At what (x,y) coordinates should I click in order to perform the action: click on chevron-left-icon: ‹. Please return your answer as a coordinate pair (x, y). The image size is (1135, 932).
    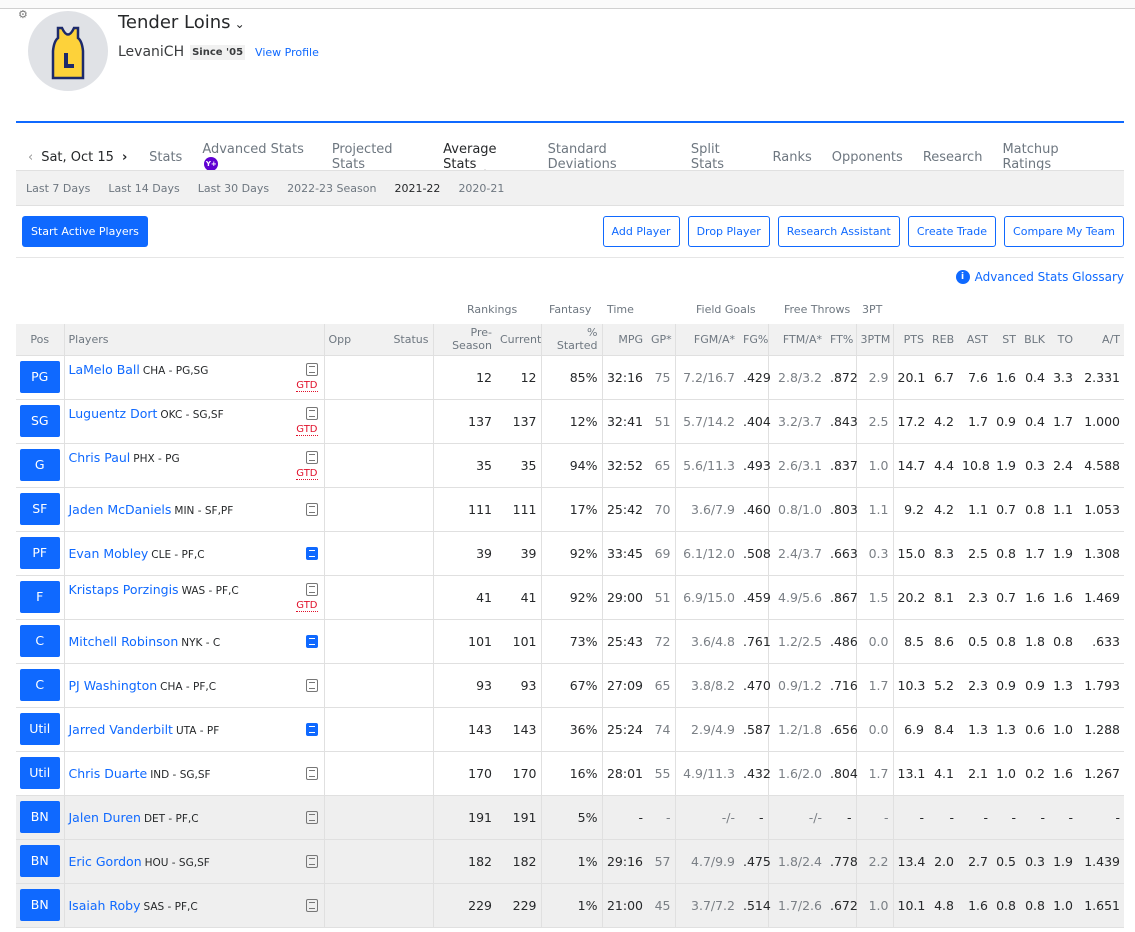
    Looking at the image, I should click on (30, 157).